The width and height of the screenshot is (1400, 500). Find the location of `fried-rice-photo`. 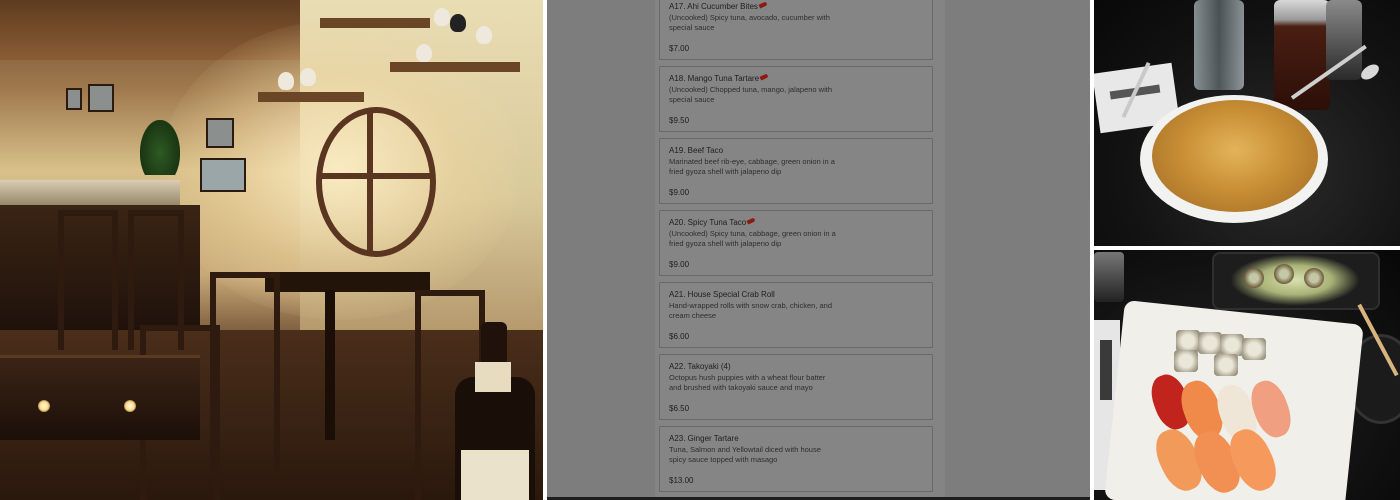

fried-rice-photo is located at coordinates (1247, 123).